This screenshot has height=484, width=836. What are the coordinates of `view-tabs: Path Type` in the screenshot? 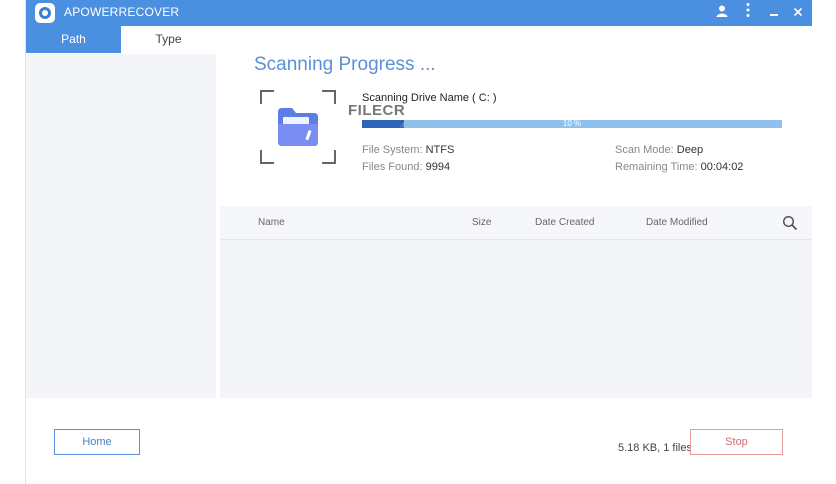 It's located at (121, 40).